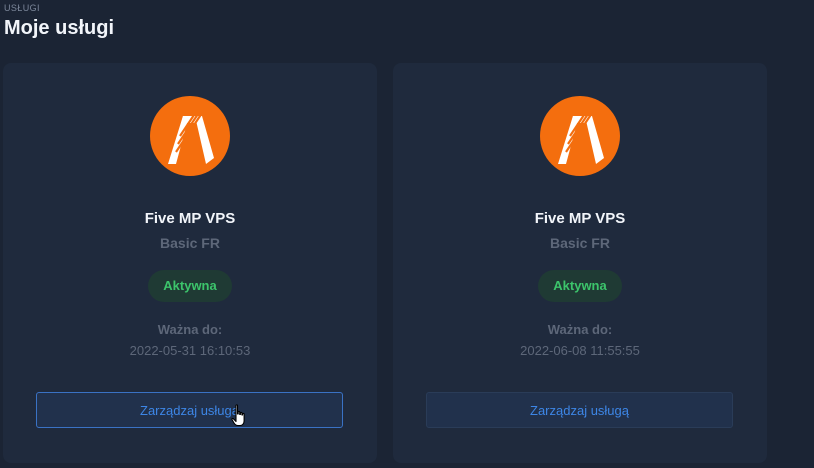 The image size is (814, 468). Describe the element at coordinates (59, 28) in the screenshot. I see `page-title: Moje usługi` at that location.